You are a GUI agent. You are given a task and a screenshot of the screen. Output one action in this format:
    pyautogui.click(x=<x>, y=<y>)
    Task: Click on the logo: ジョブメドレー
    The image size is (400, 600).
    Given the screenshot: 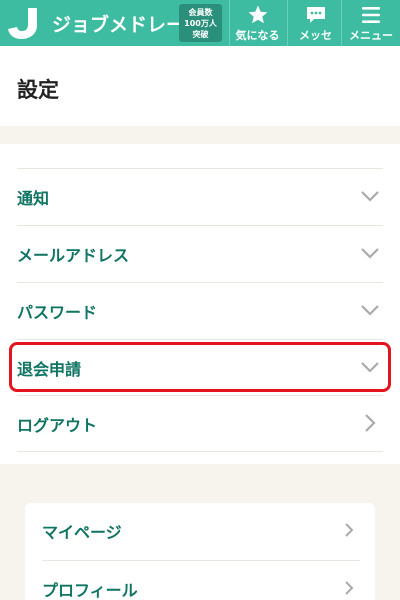 What is the action you would take?
    pyautogui.click(x=95, y=23)
    